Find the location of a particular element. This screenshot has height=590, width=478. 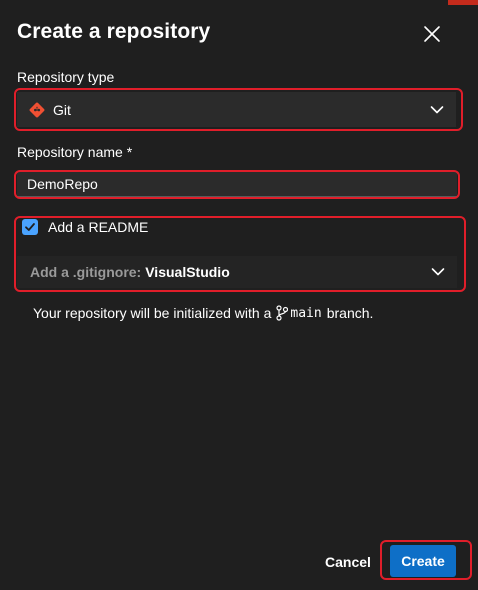

repository-type-select: Git is located at coordinates (236, 109).